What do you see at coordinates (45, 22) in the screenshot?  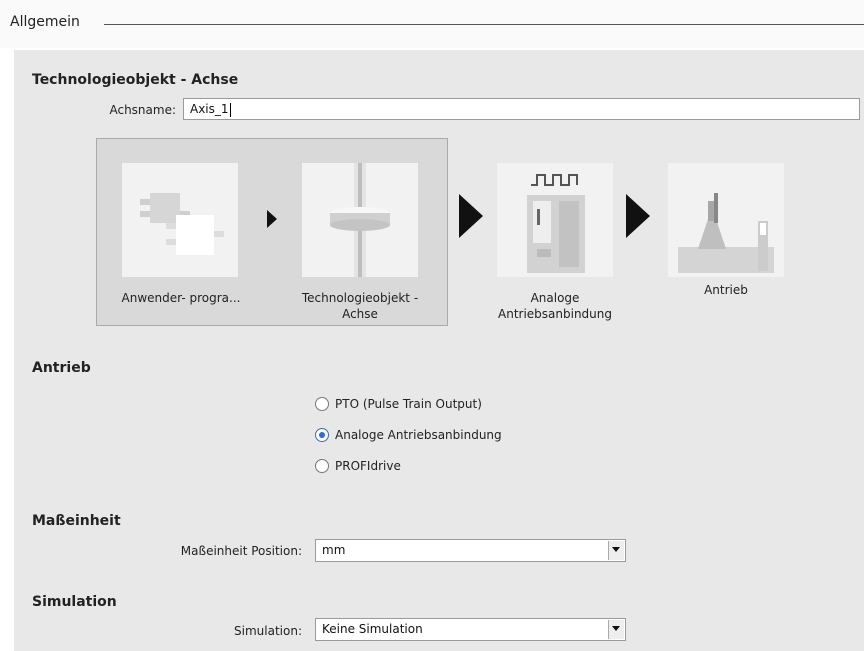 I see `section-header-title: Allgemein` at bounding box center [45, 22].